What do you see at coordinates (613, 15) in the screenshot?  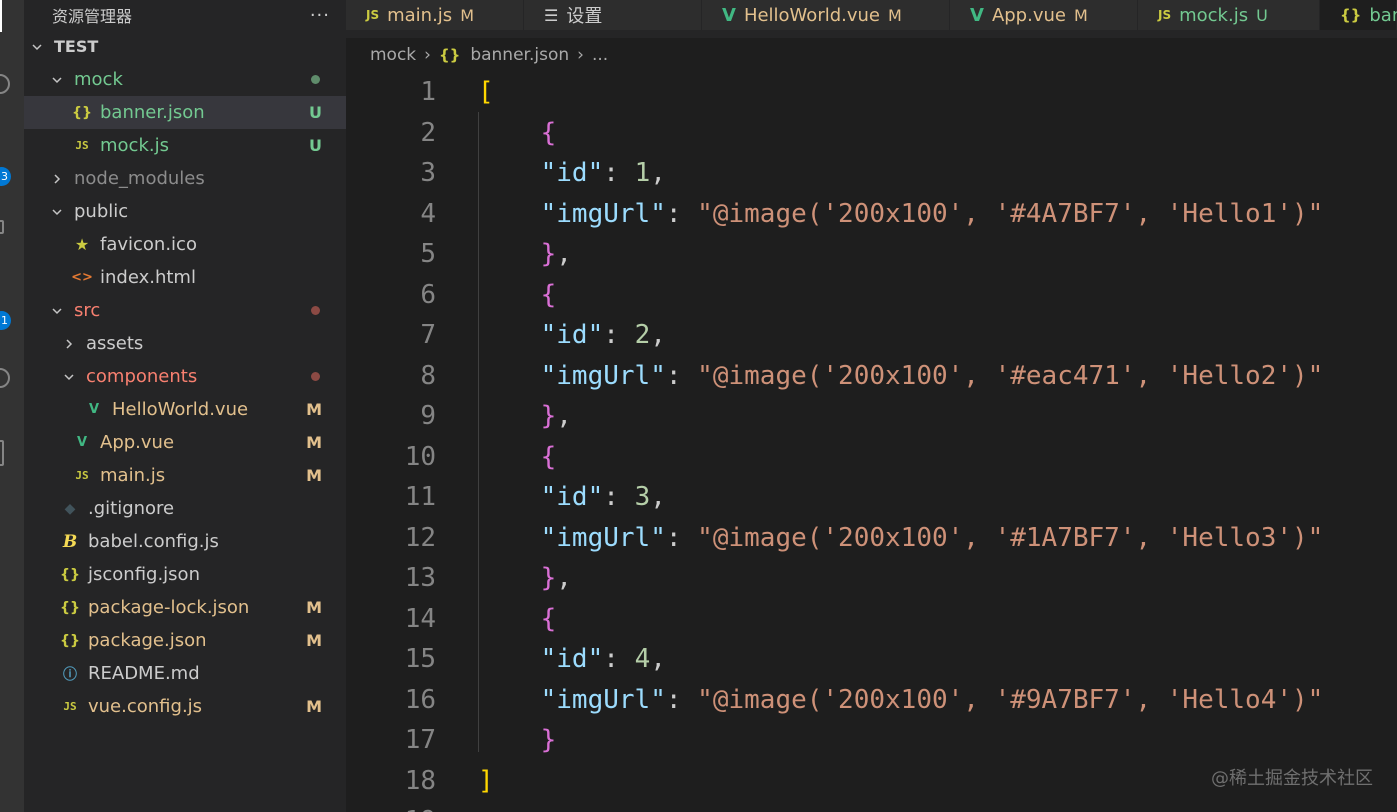 I see `tab-settings: ☰ 设置` at bounding box center [613, 15].